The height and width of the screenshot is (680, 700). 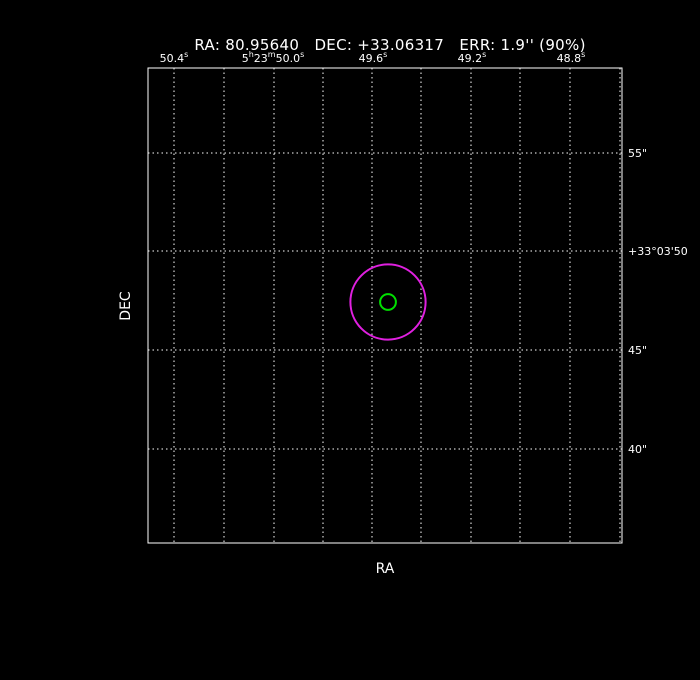 I want to click on x-tick-label: 49.6s, so click(x=373, y=57).